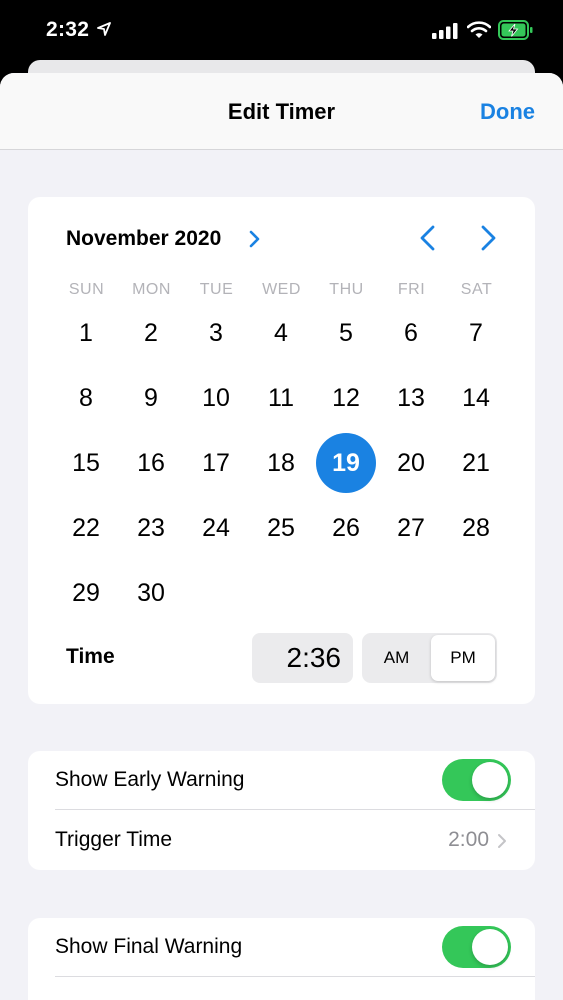 The width and height of the screenshot is (563, 1000). Describe the element at coordinates (68, 29) in the screenshot. I see `status-time: 2:32` at that location.